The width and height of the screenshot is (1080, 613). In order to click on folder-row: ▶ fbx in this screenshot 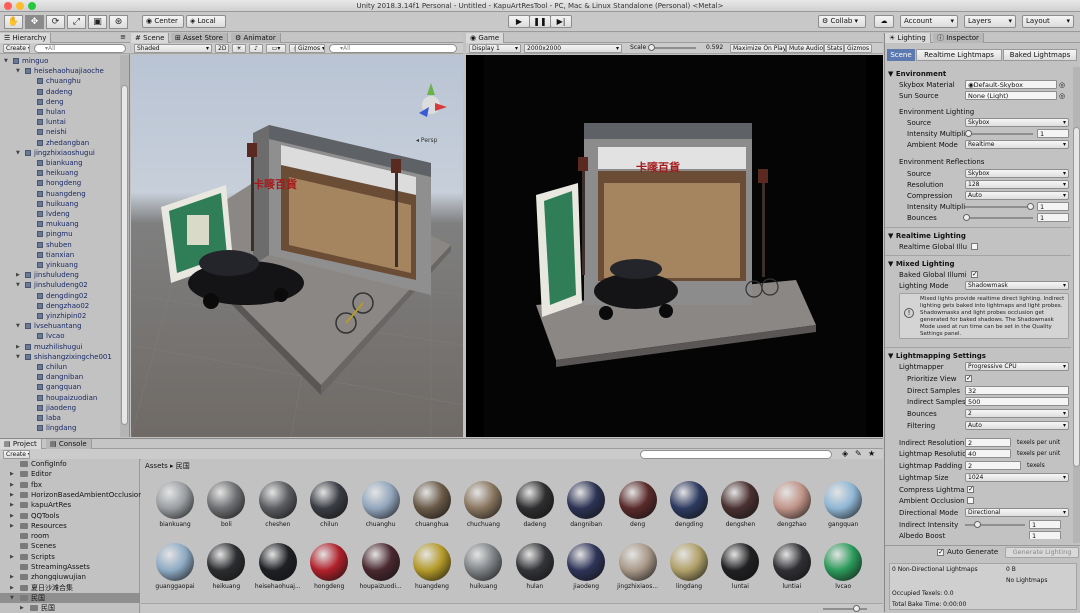, I will do `click(70, 485)`.